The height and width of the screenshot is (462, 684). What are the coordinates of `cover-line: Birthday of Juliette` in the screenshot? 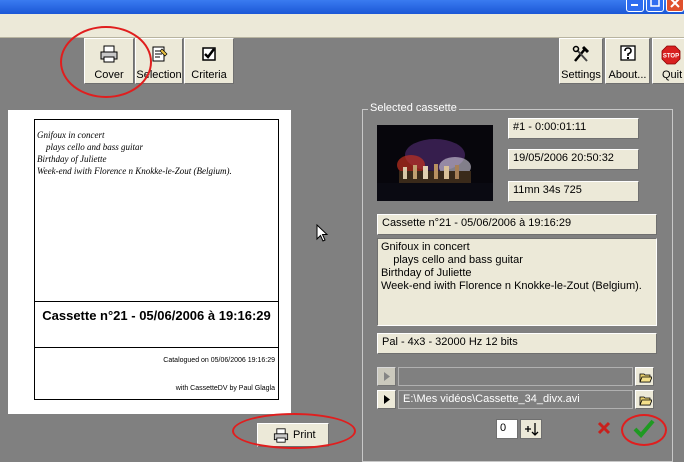 It's located at (72, 159).